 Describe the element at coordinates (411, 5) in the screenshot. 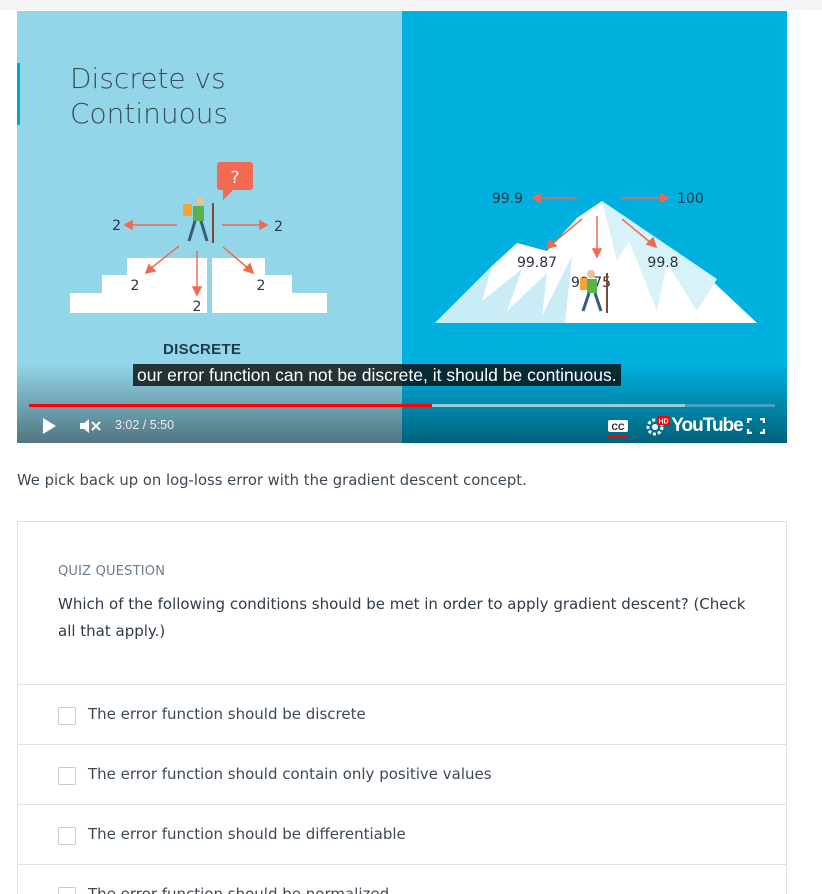

I see `top-bar` at that location.